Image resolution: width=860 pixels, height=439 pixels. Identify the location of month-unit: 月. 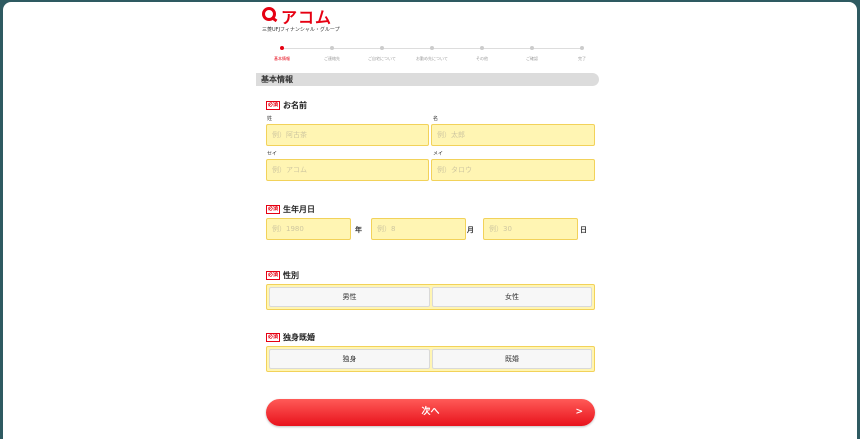
(470, 230).